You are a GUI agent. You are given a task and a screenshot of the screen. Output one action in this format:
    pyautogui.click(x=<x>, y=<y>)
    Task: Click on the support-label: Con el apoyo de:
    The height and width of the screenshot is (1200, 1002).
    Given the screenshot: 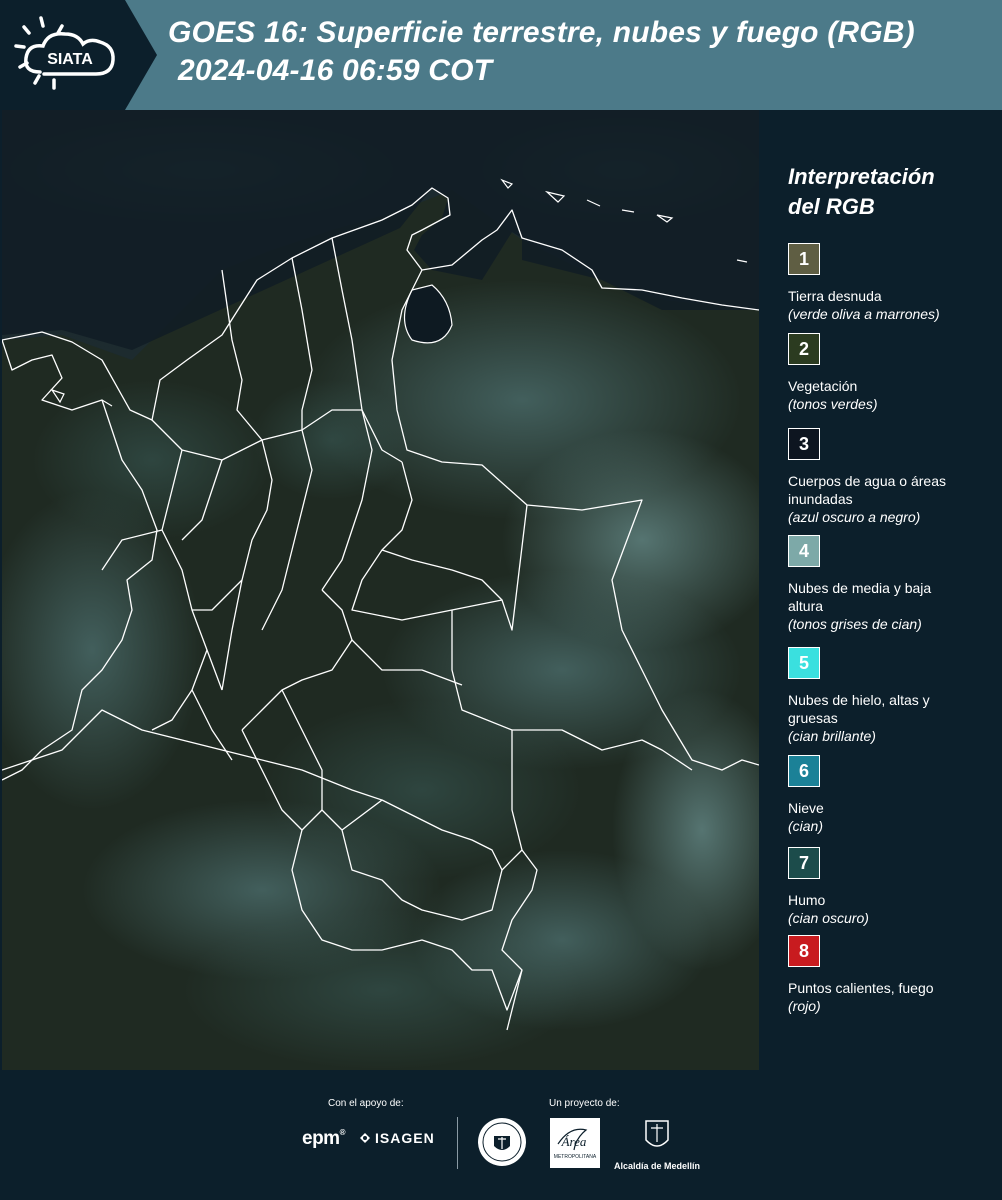 What is the action you would take?
    pyautogui.click(x=366, y=1103)
    